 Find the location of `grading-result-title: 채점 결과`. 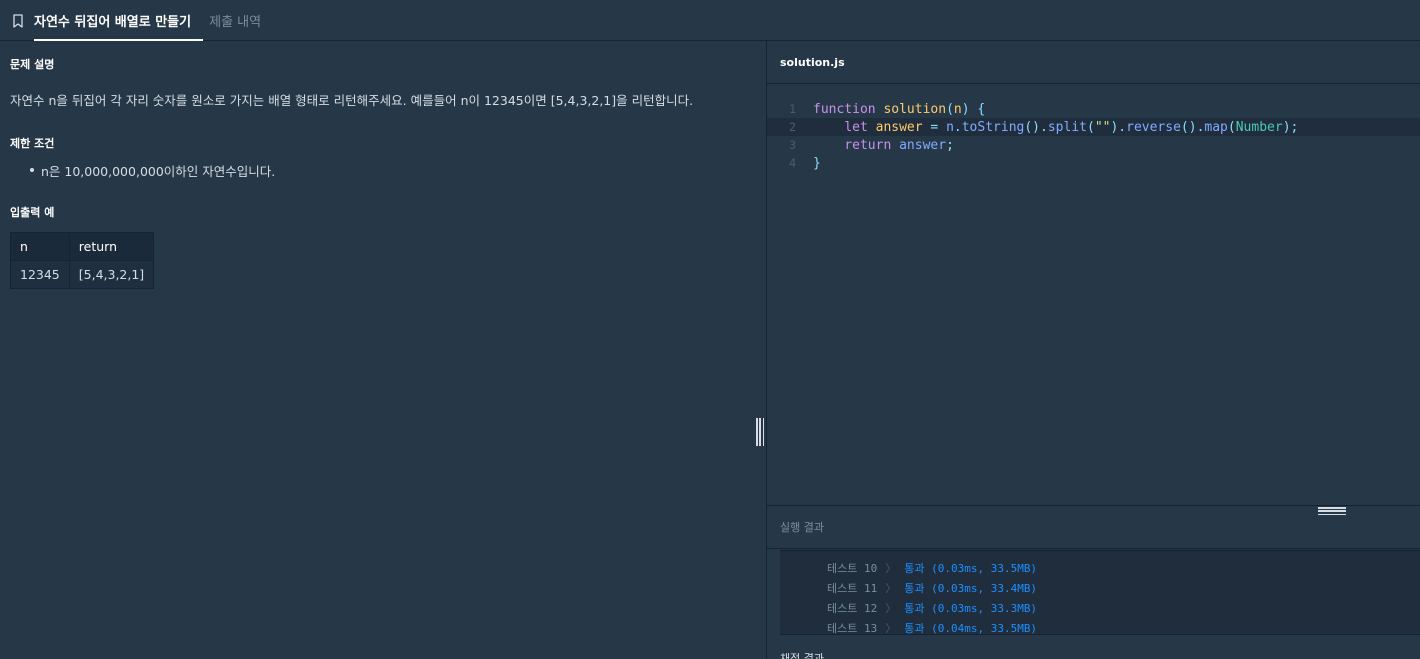

grading-result-title: 채점 결과 is located at coordinates (802, 656).